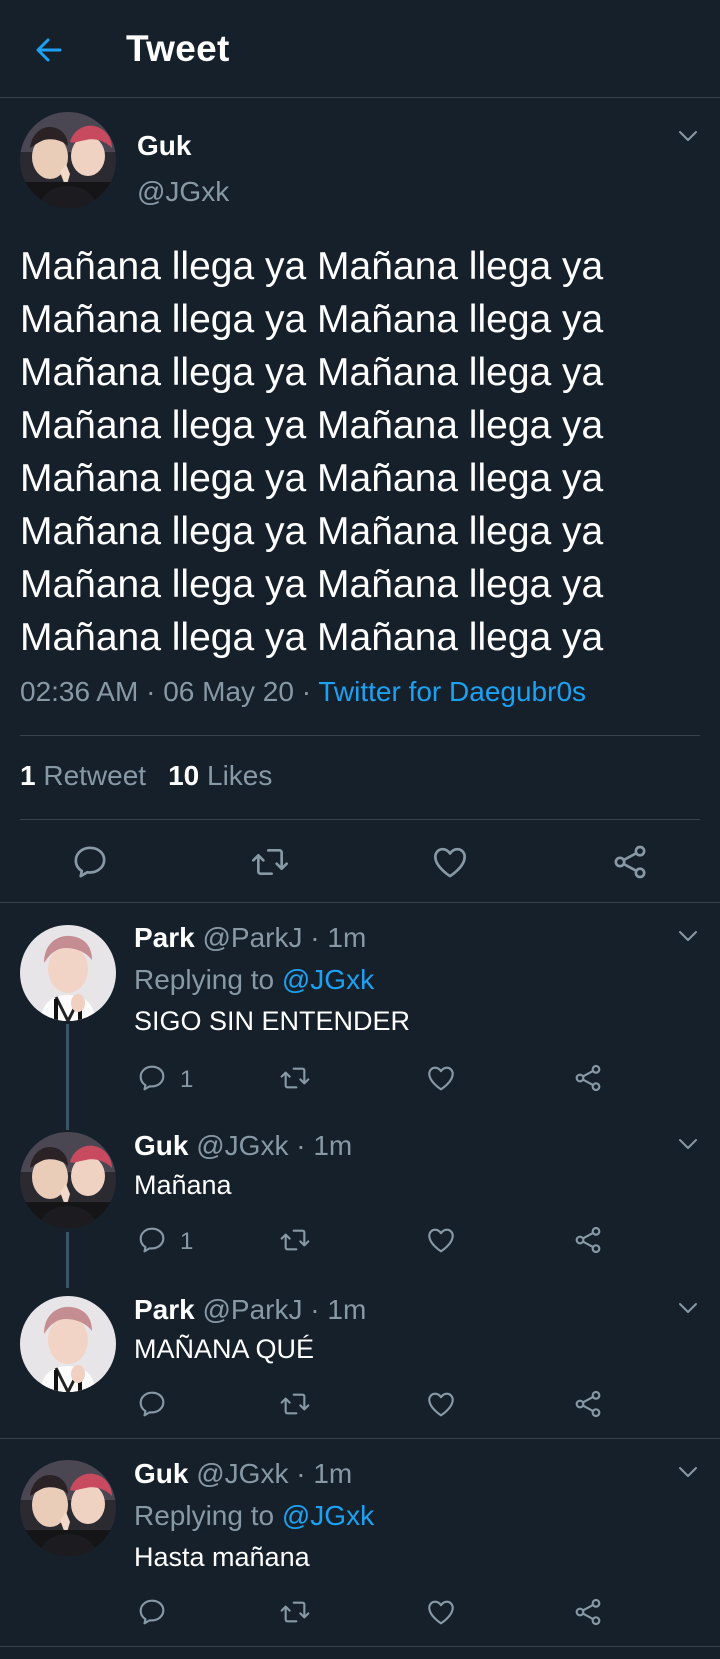 This screenshot has height=1659, width=720. I want to click on author-name: Guk, so click(164, 146).